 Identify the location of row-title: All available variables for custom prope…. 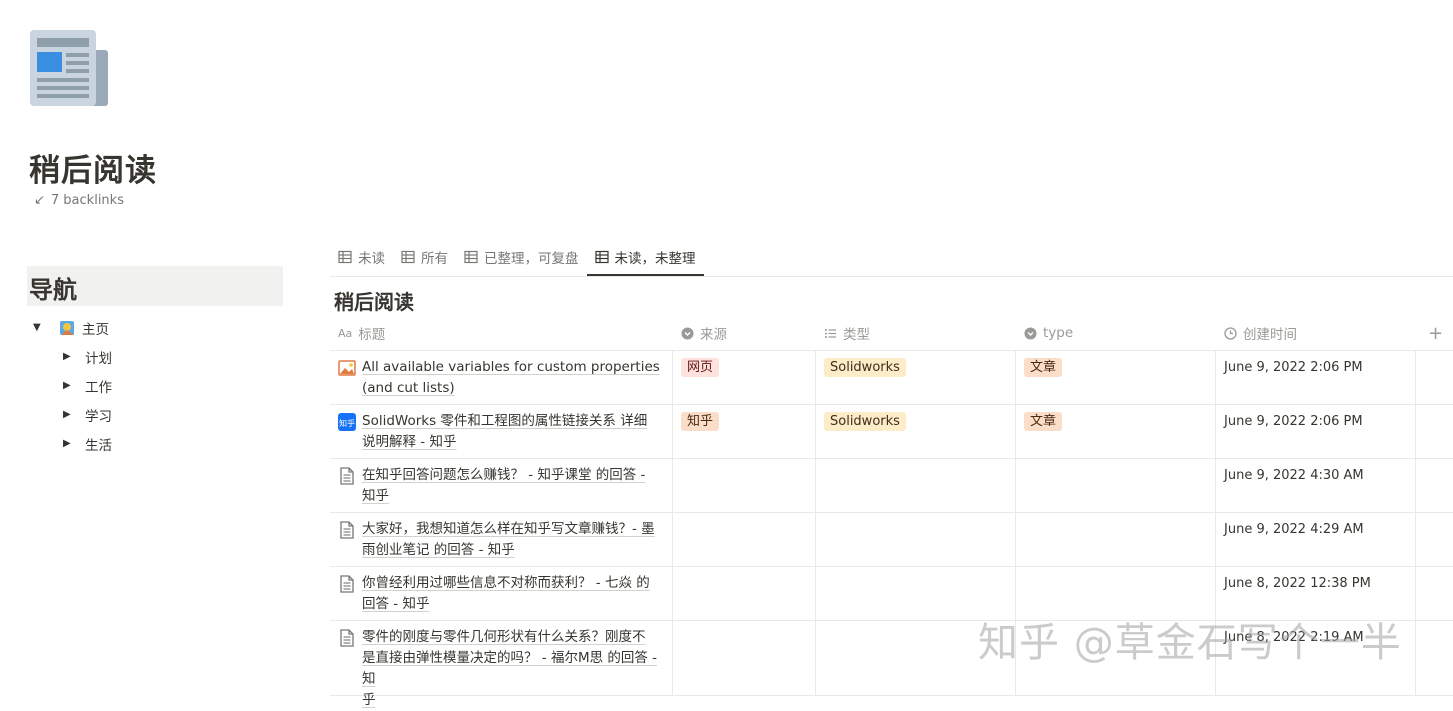
(511, 367).